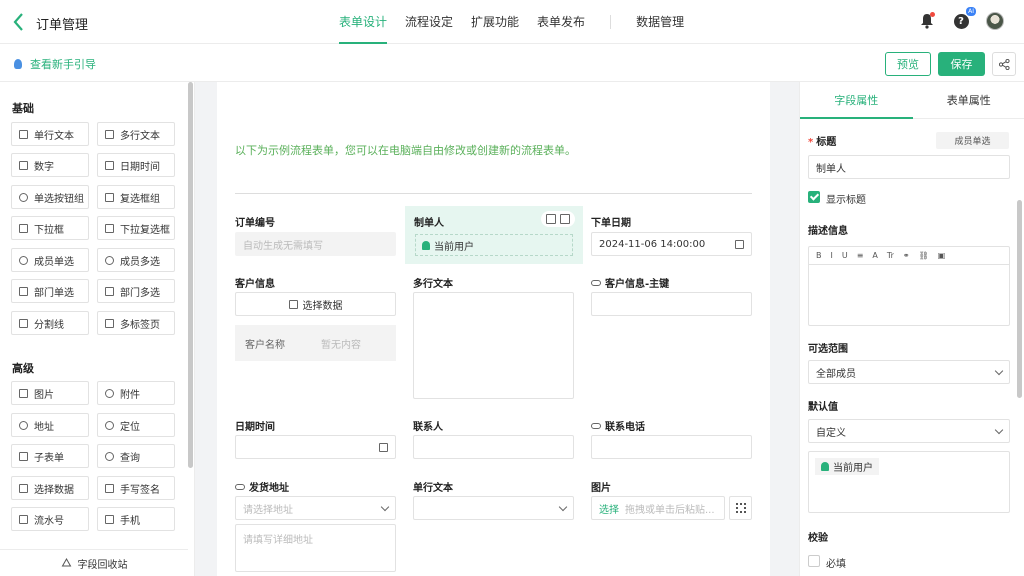 The image size is (1024, 576). I want to click on tab-form-publish: 表单发布, so click(561, 22).